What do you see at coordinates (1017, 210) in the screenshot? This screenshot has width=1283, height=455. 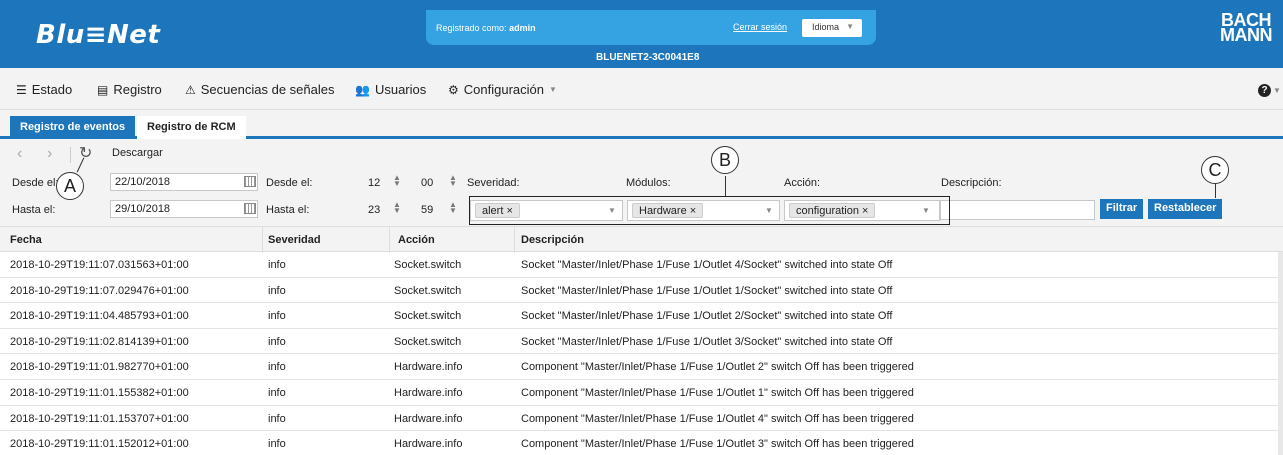 I see `description-input` at bounding box center [1017, 210].